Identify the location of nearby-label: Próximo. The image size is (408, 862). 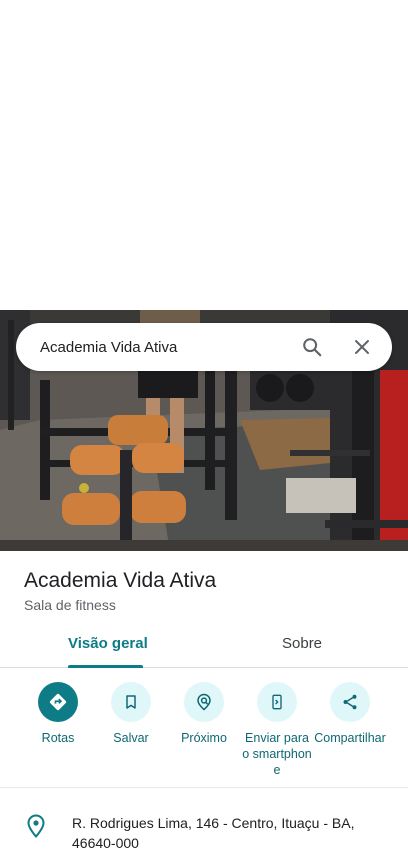
(204, 738).